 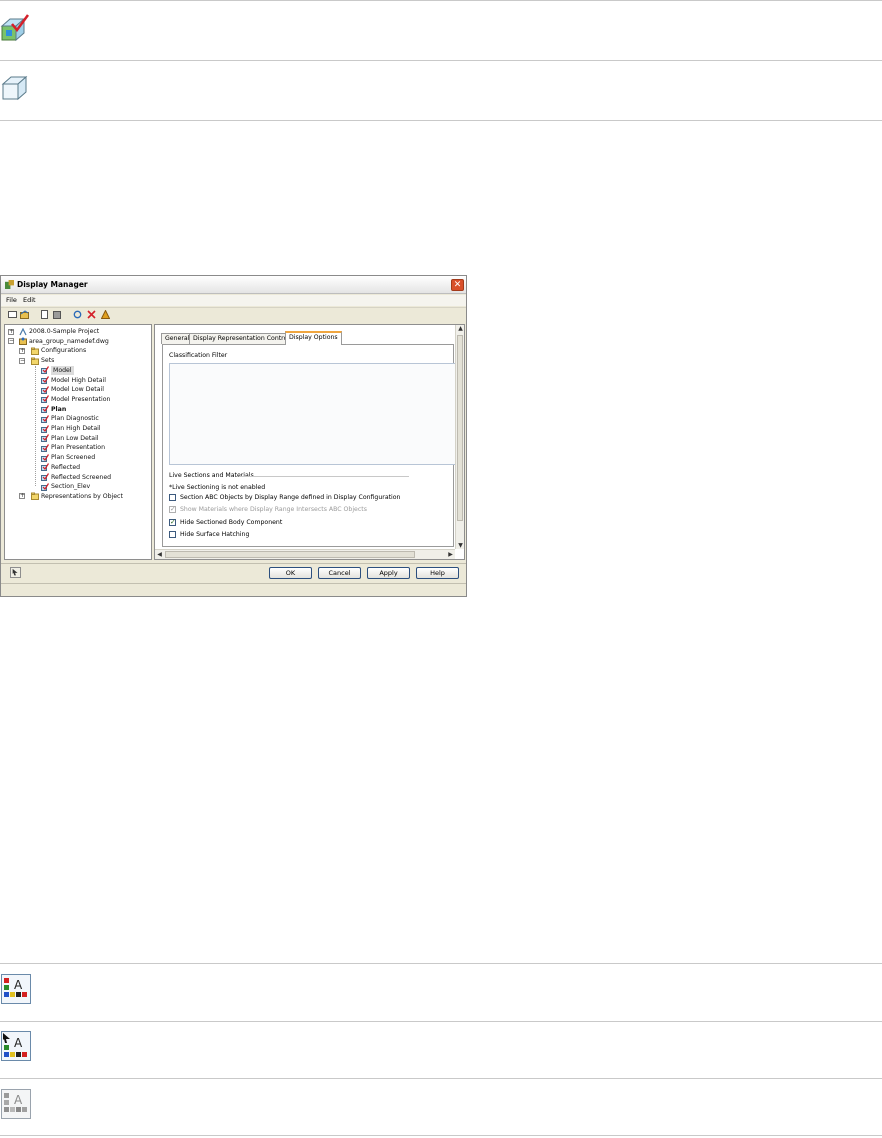 I want to click on ok-button: OK, so click(x=290, y=573).